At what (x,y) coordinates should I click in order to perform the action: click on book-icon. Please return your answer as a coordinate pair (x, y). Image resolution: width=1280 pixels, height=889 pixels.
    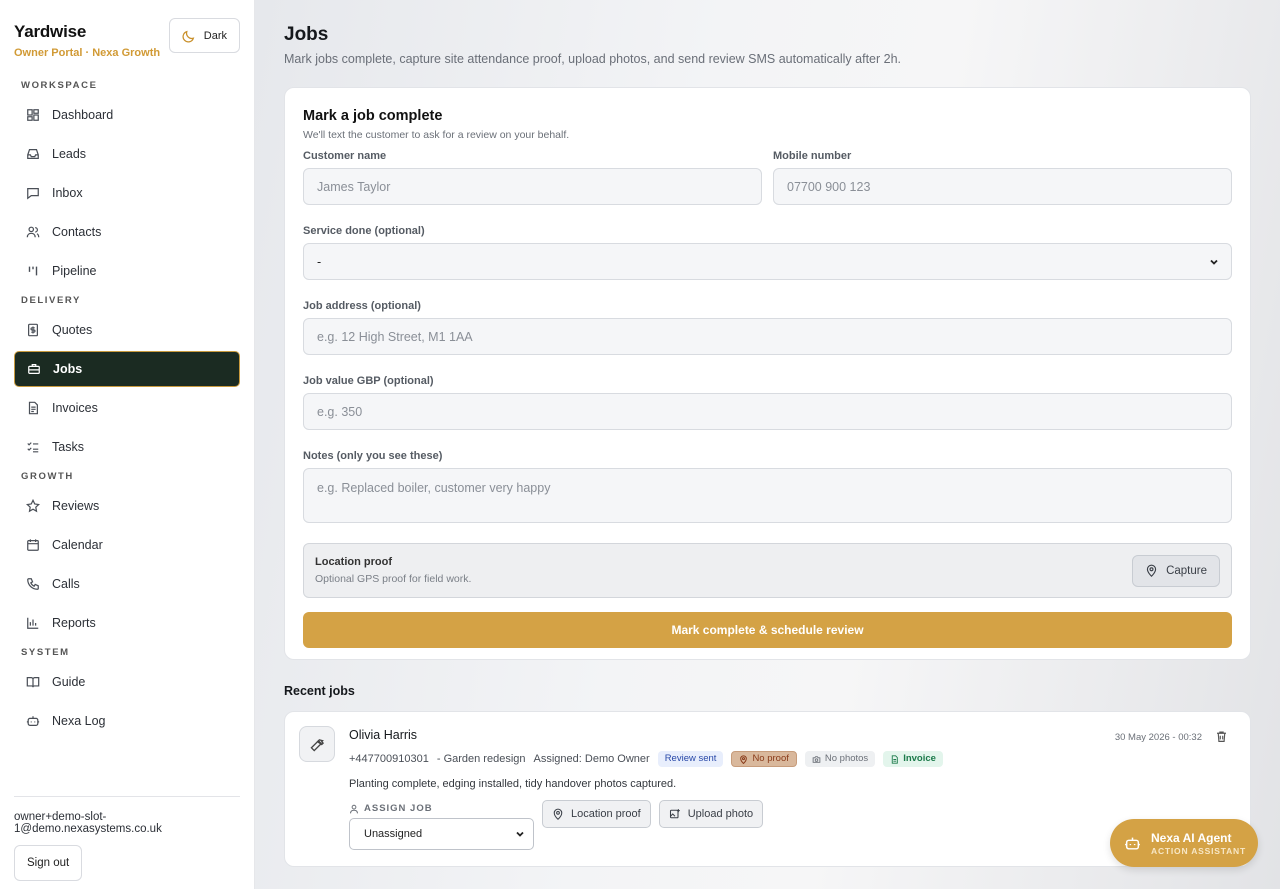
    Looking at the image, I should click on (33, 682).